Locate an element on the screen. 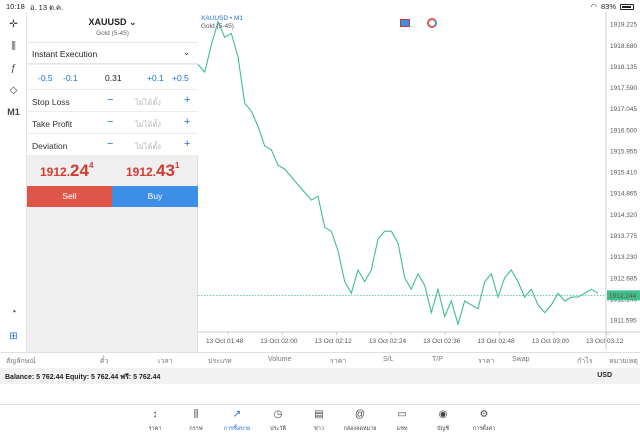  volume-input: 0.31 is located at coordinates (113, 78).